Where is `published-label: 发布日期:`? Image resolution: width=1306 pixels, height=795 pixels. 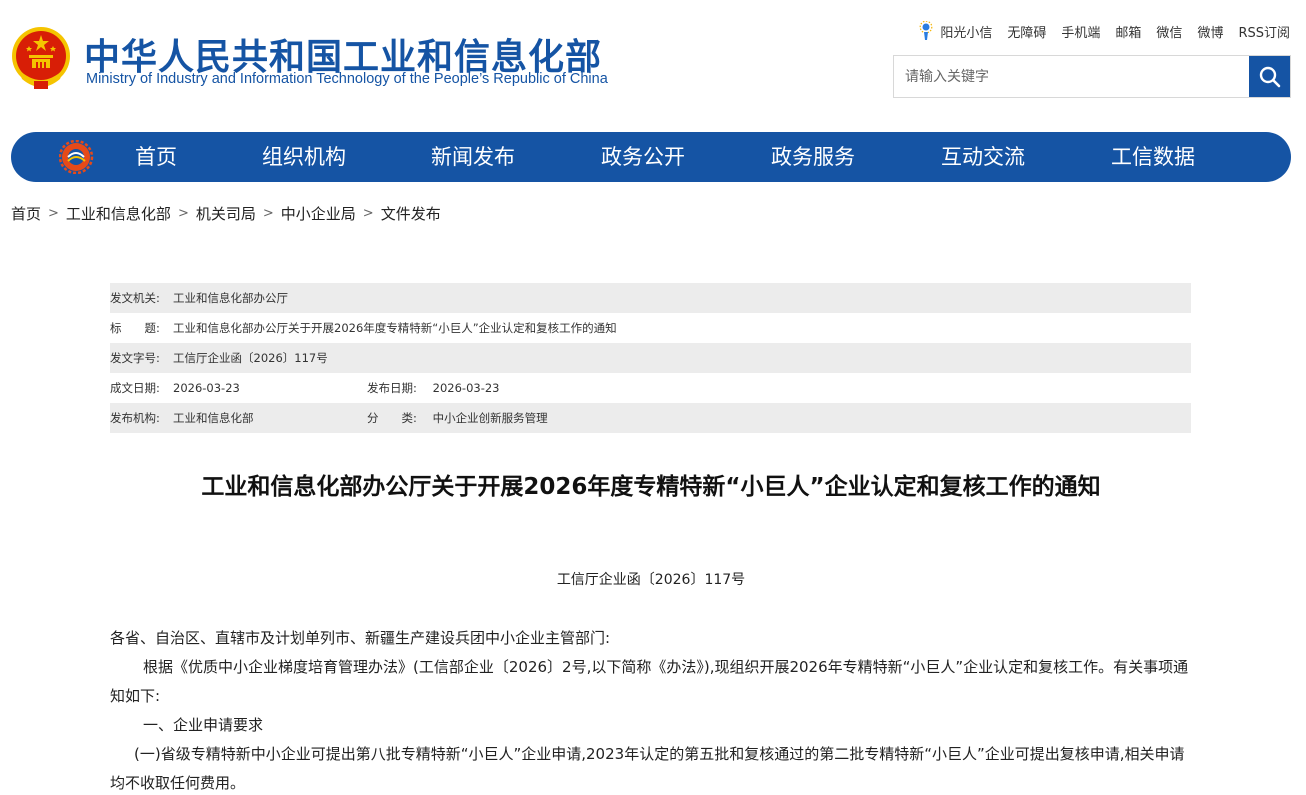
published-label: 发布日期: is located at coordinates (392, 388).